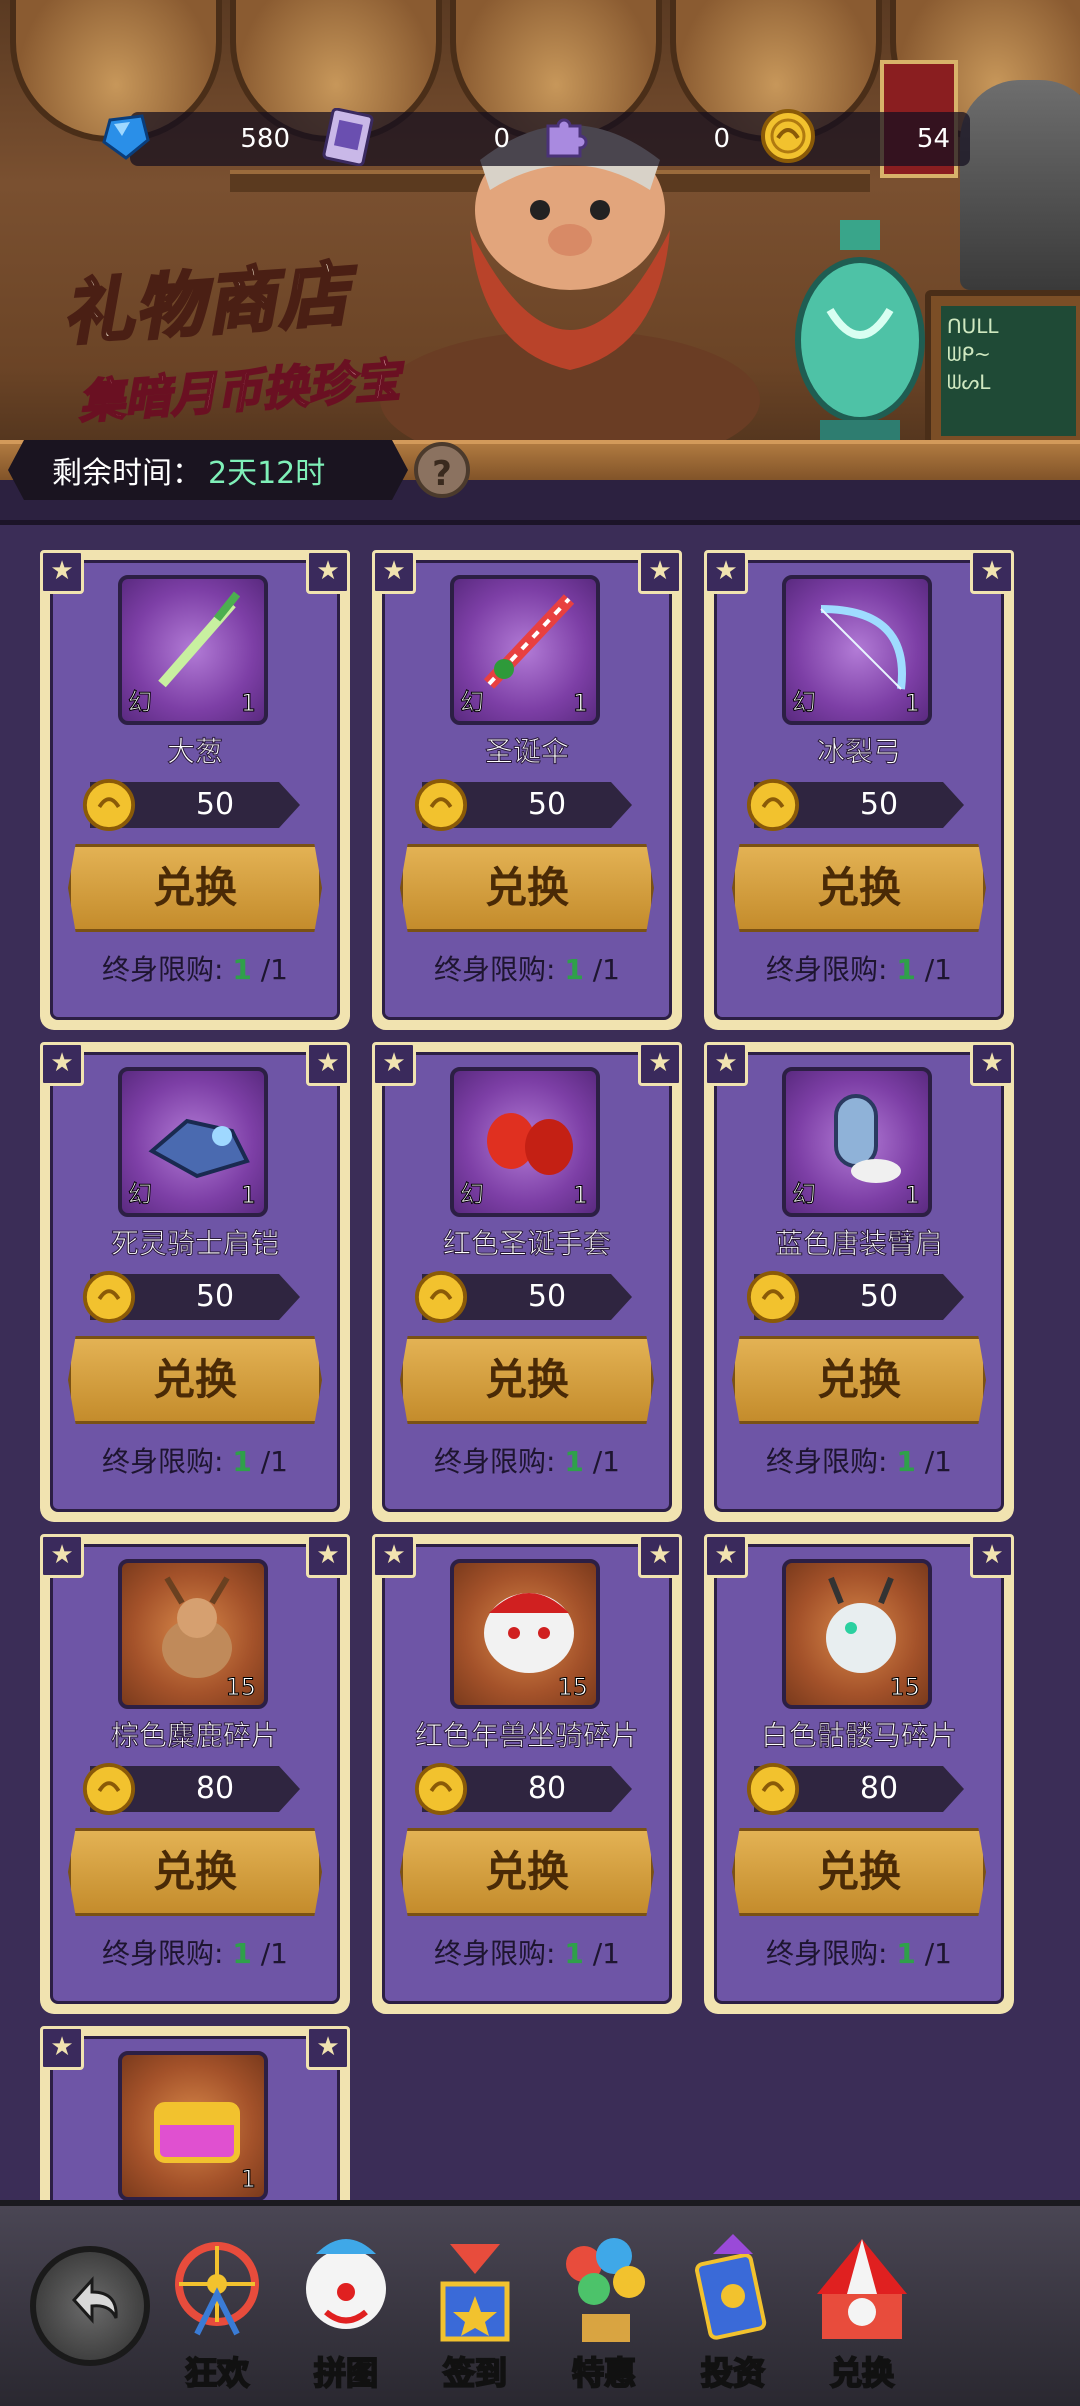 Image resolution: width=1080 pixels, height=2406 pixels. I want to click on shop-subtitle: 集暗月币换珍宝, so click(239, 391).